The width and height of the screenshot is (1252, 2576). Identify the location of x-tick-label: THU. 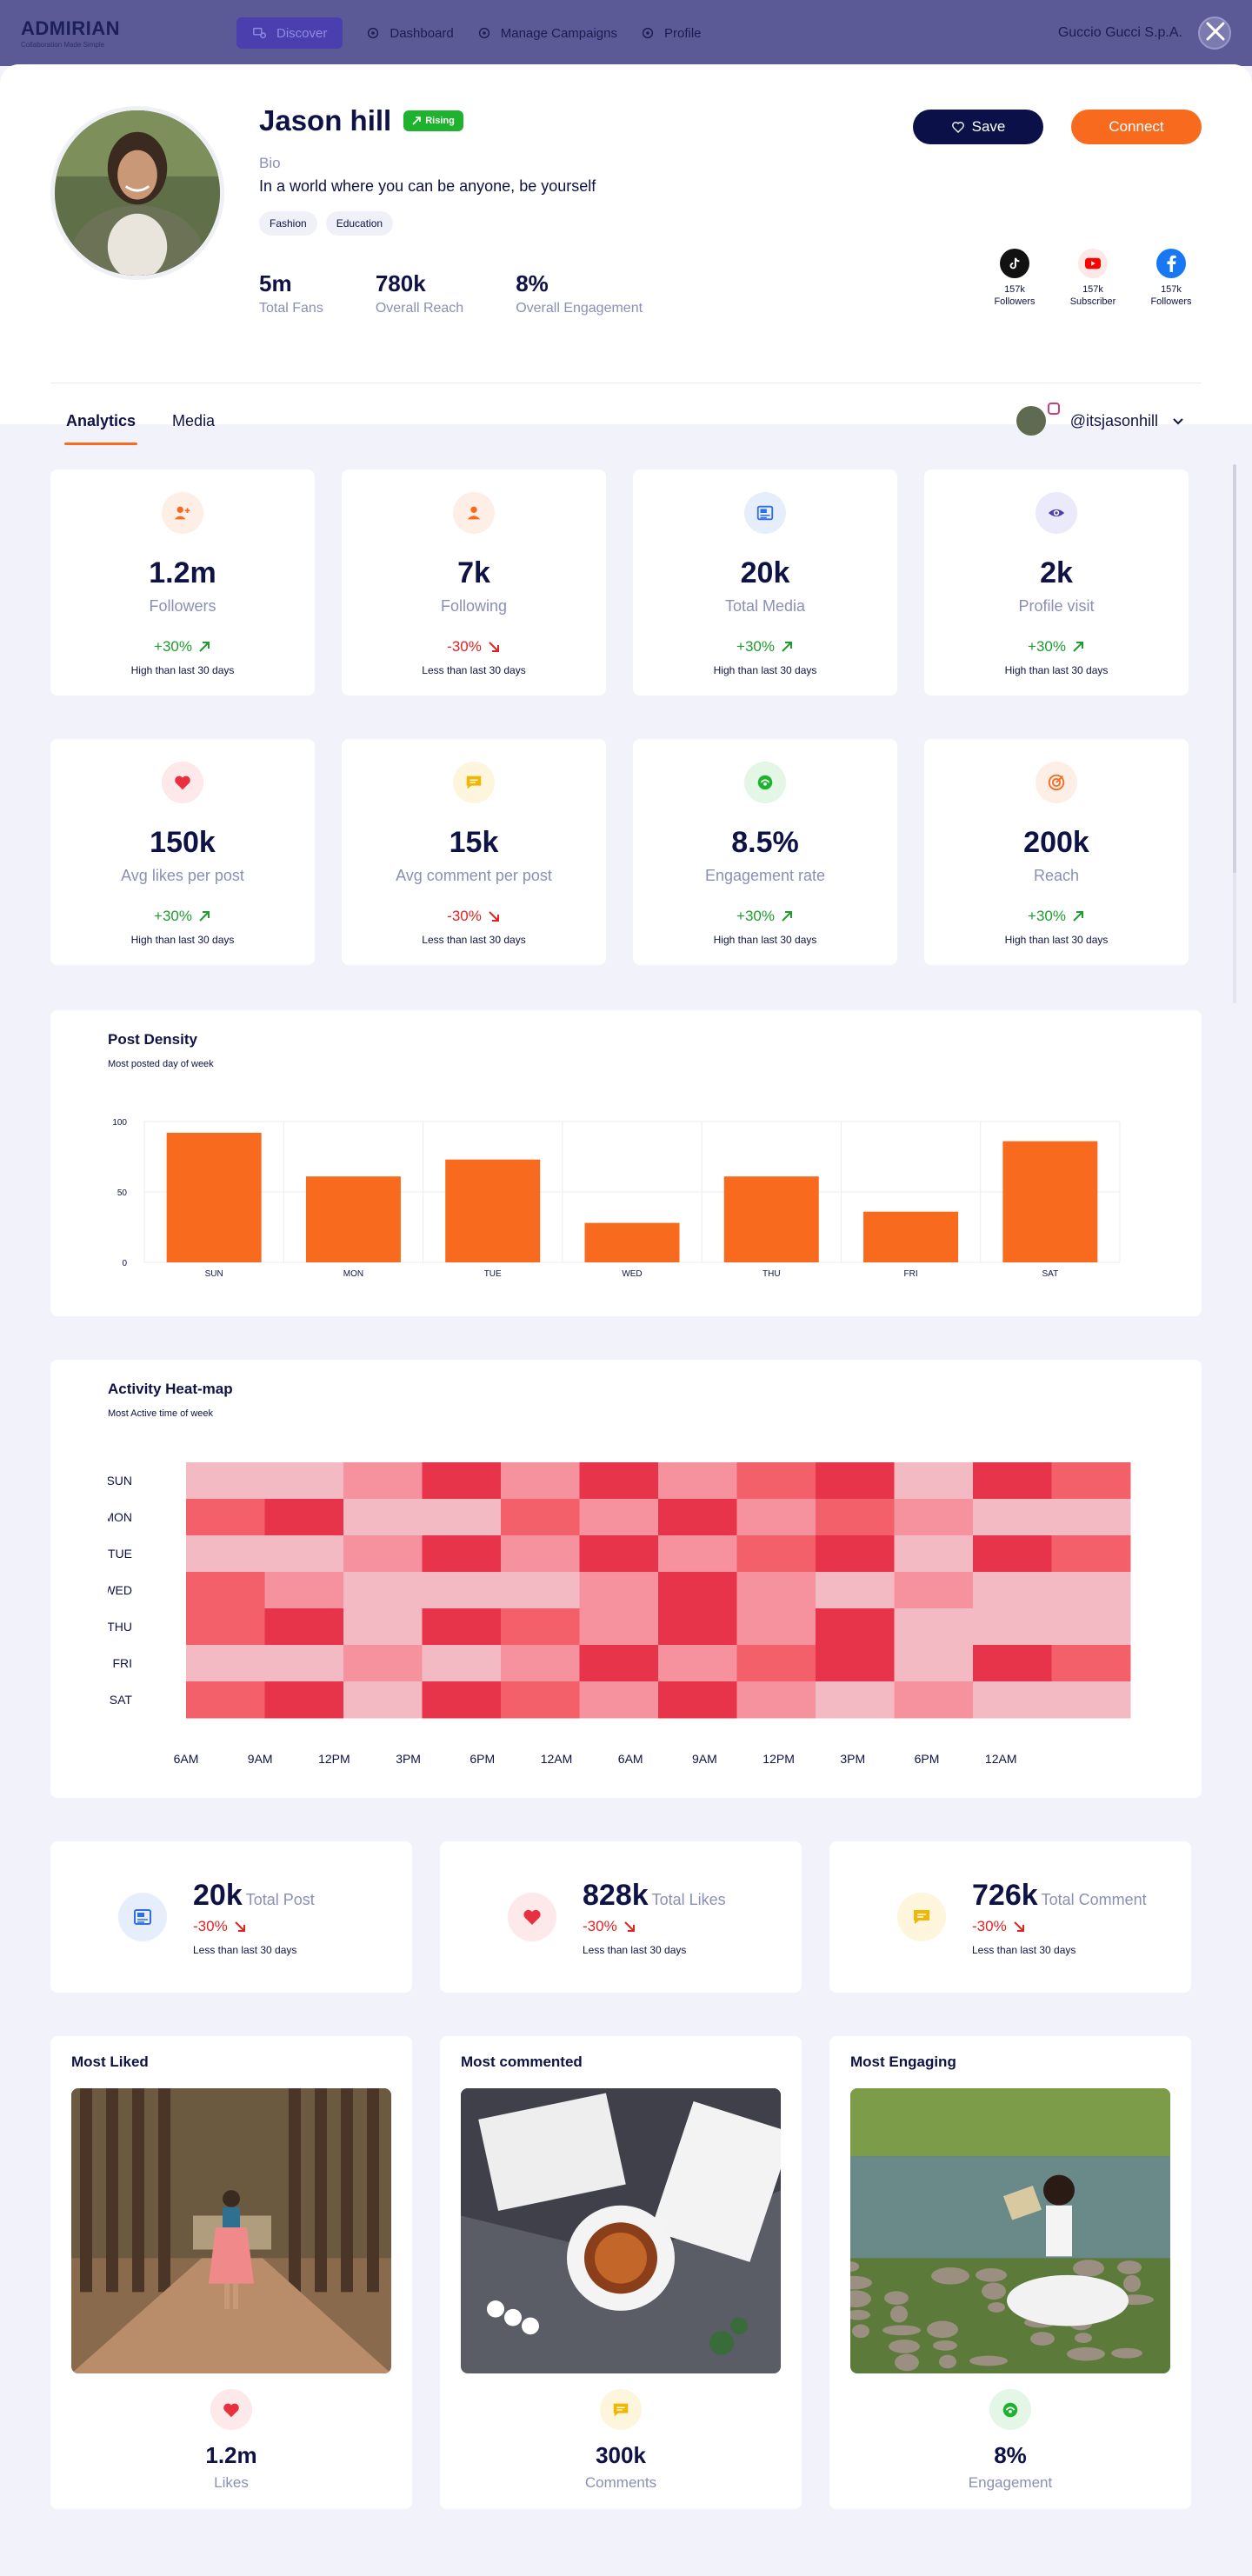
(772, 1274).